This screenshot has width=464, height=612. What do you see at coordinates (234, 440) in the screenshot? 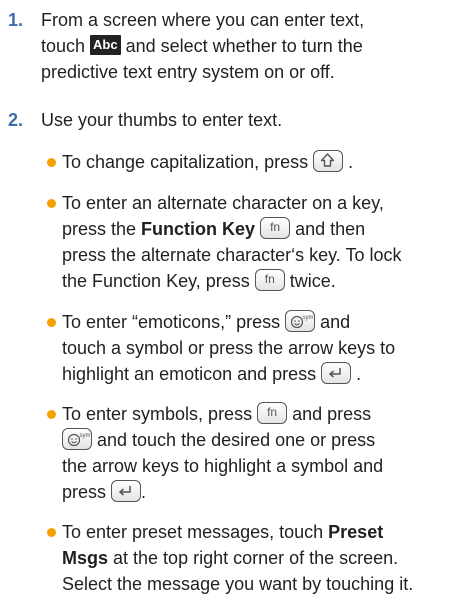
I see `bullet-text: and touch the desired one or press` at bounding box center [234, 440].